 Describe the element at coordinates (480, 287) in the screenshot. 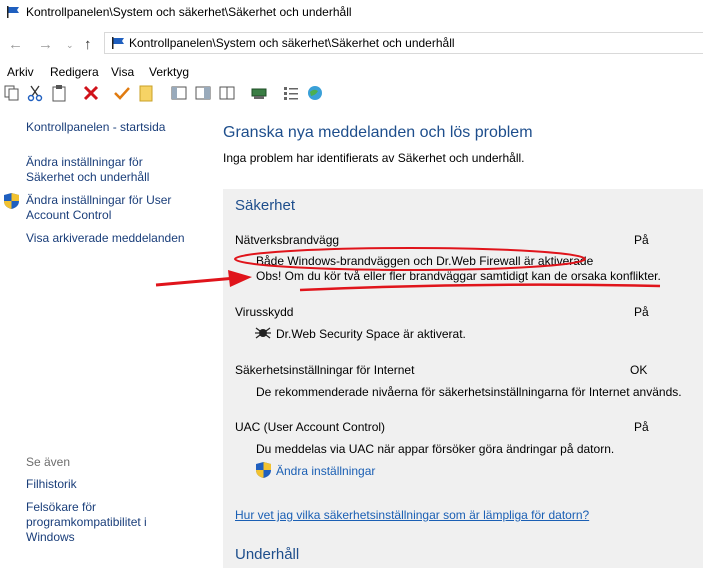

I see `annotation-underline` at that location.